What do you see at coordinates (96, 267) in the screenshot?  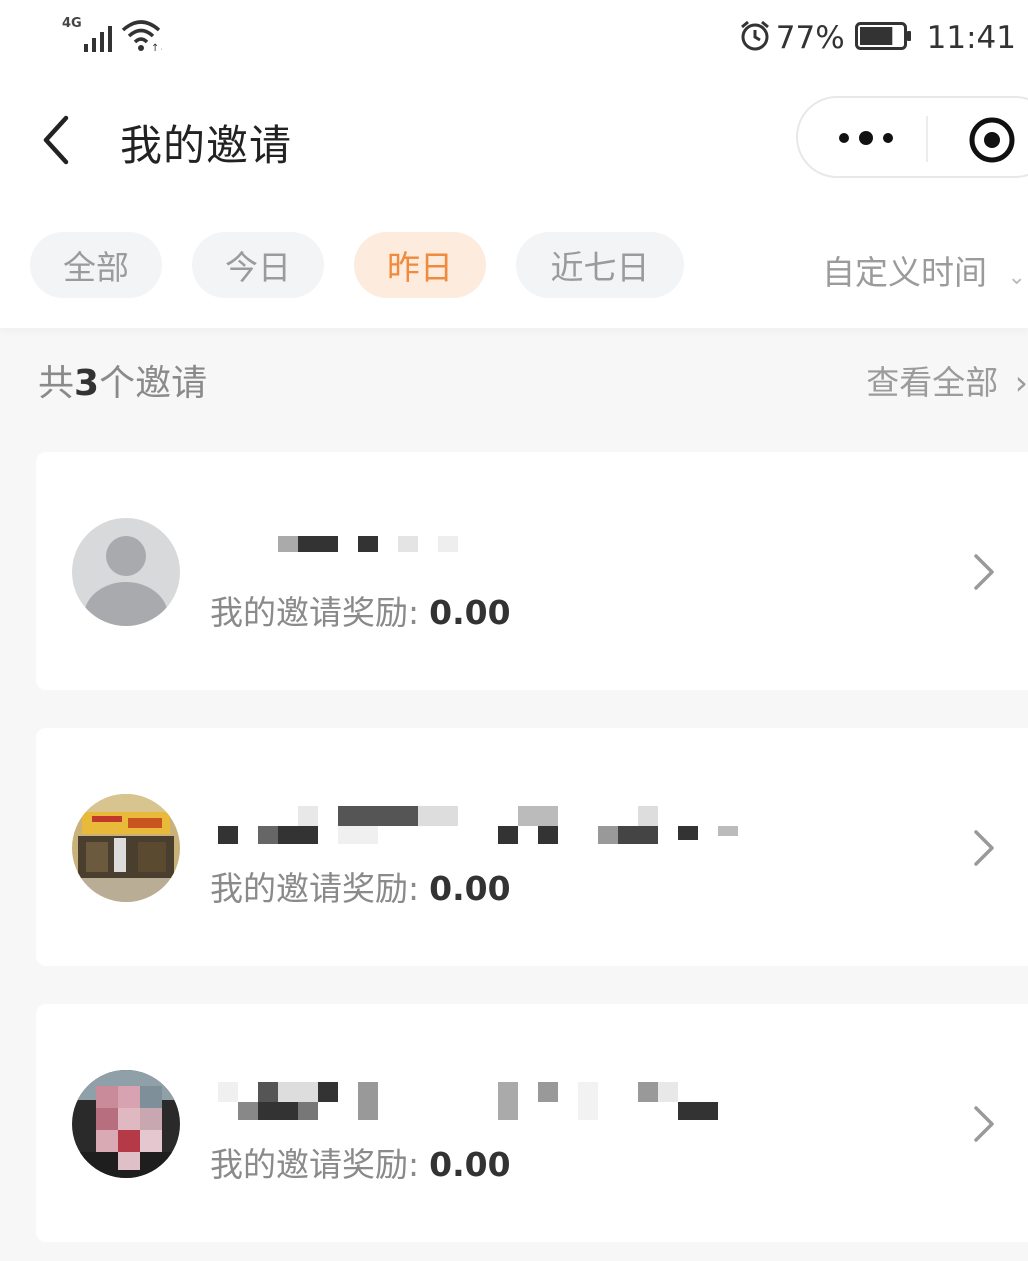 I see `chip-label: 全部` at bounding box center [96, 267].